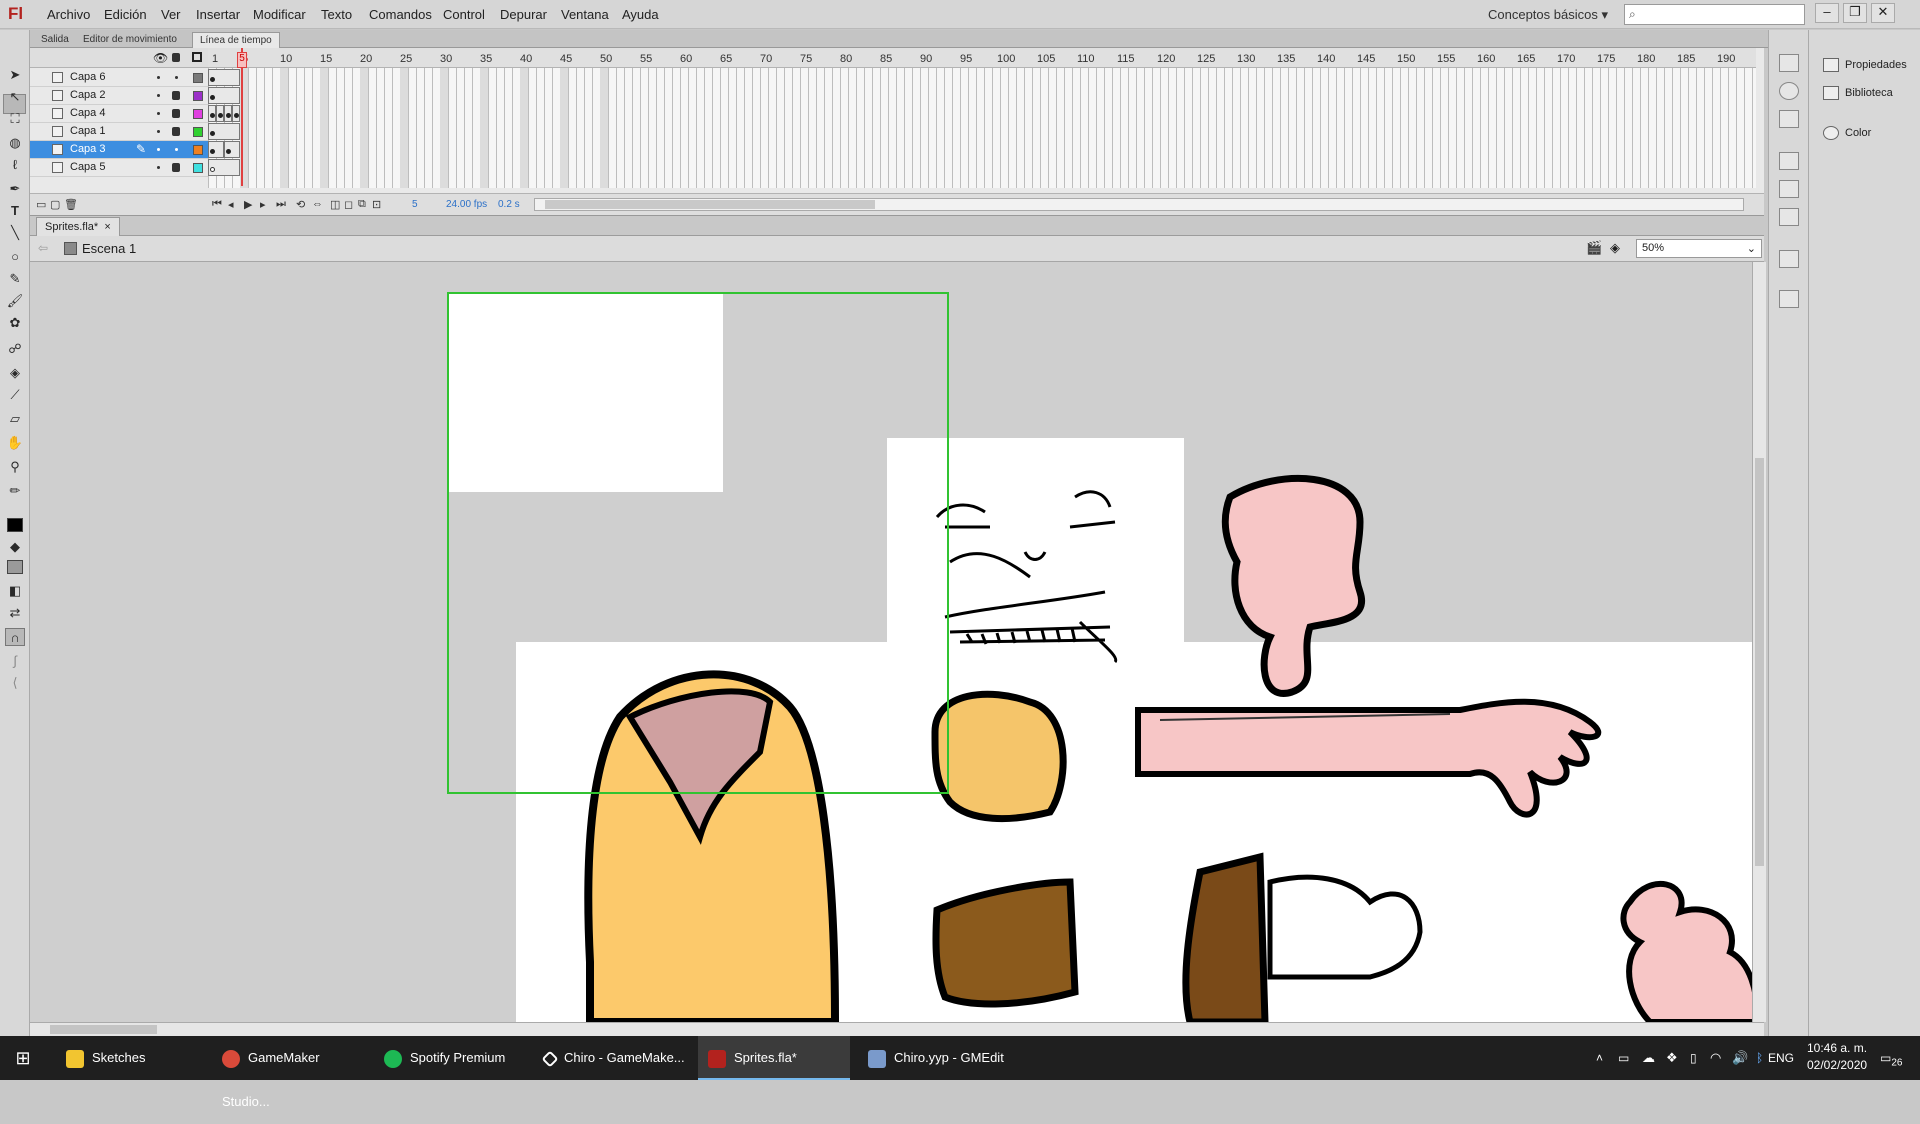  What do you see at coordinates (197, 57) in the screenshot?
I see `outline-icon` at bounding box center [197, 57].